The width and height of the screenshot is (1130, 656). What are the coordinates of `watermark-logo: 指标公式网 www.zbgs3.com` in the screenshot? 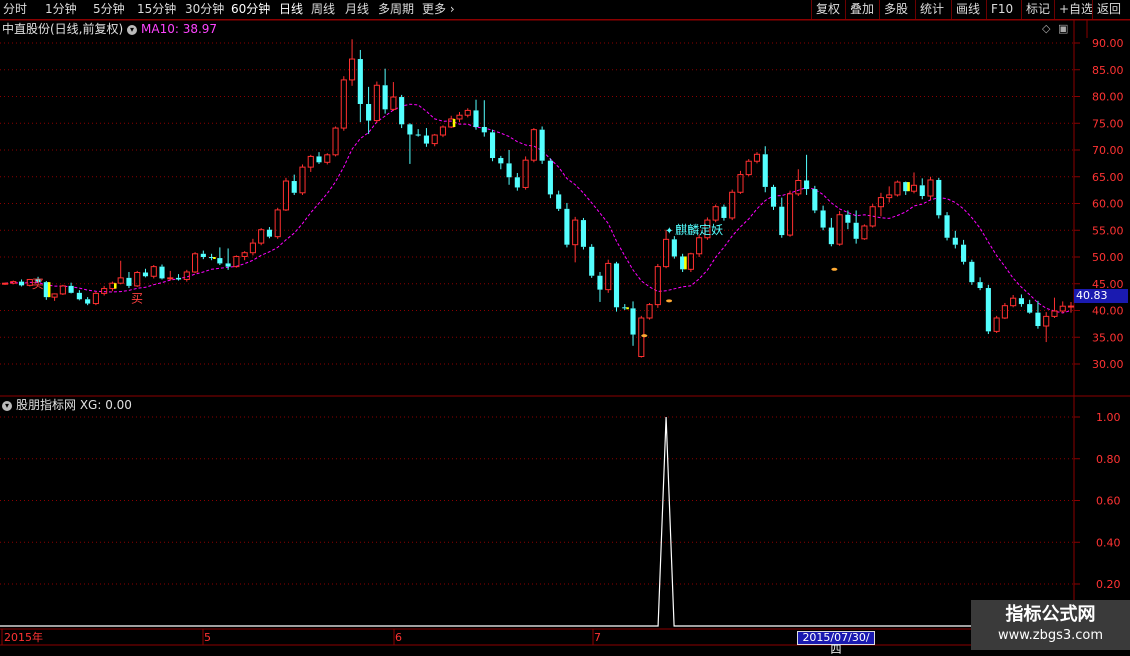 It's located at (1050, 625).